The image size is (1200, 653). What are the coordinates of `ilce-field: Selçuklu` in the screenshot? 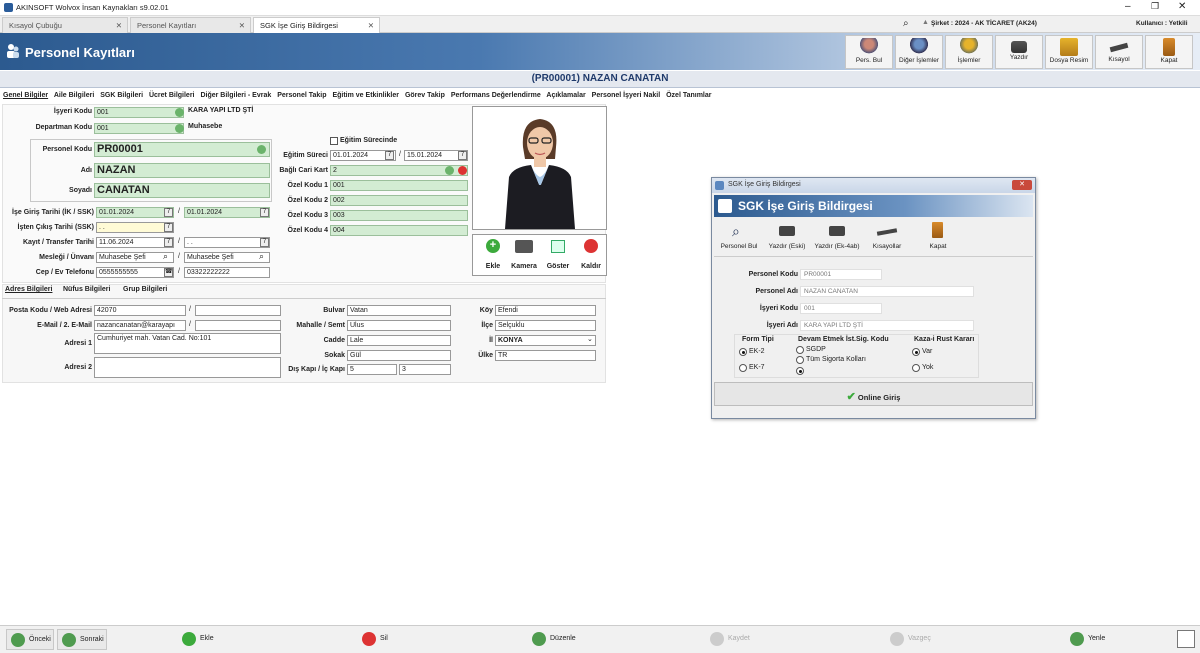 It's located at (545, 325).